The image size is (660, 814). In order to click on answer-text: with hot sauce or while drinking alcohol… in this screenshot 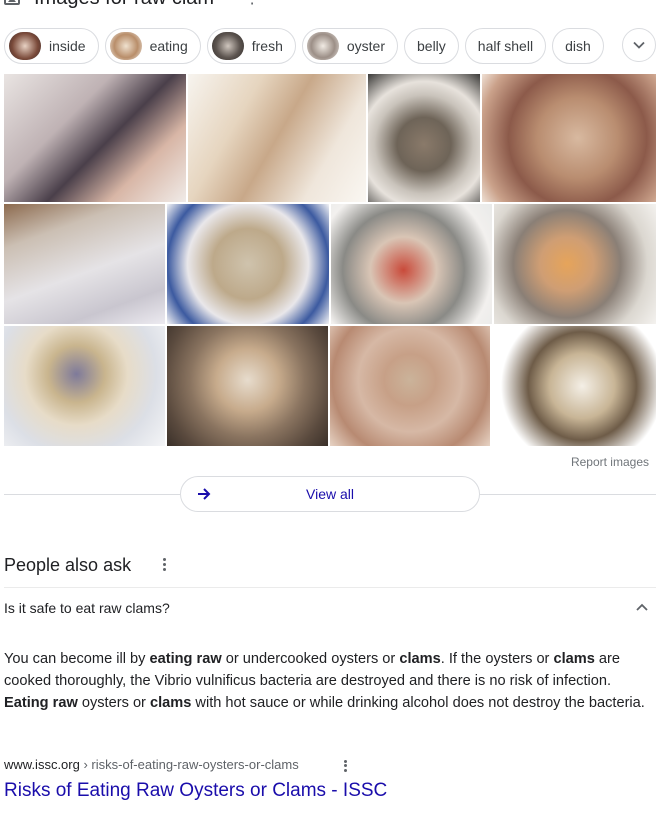, I will do `click(418, 703)`.